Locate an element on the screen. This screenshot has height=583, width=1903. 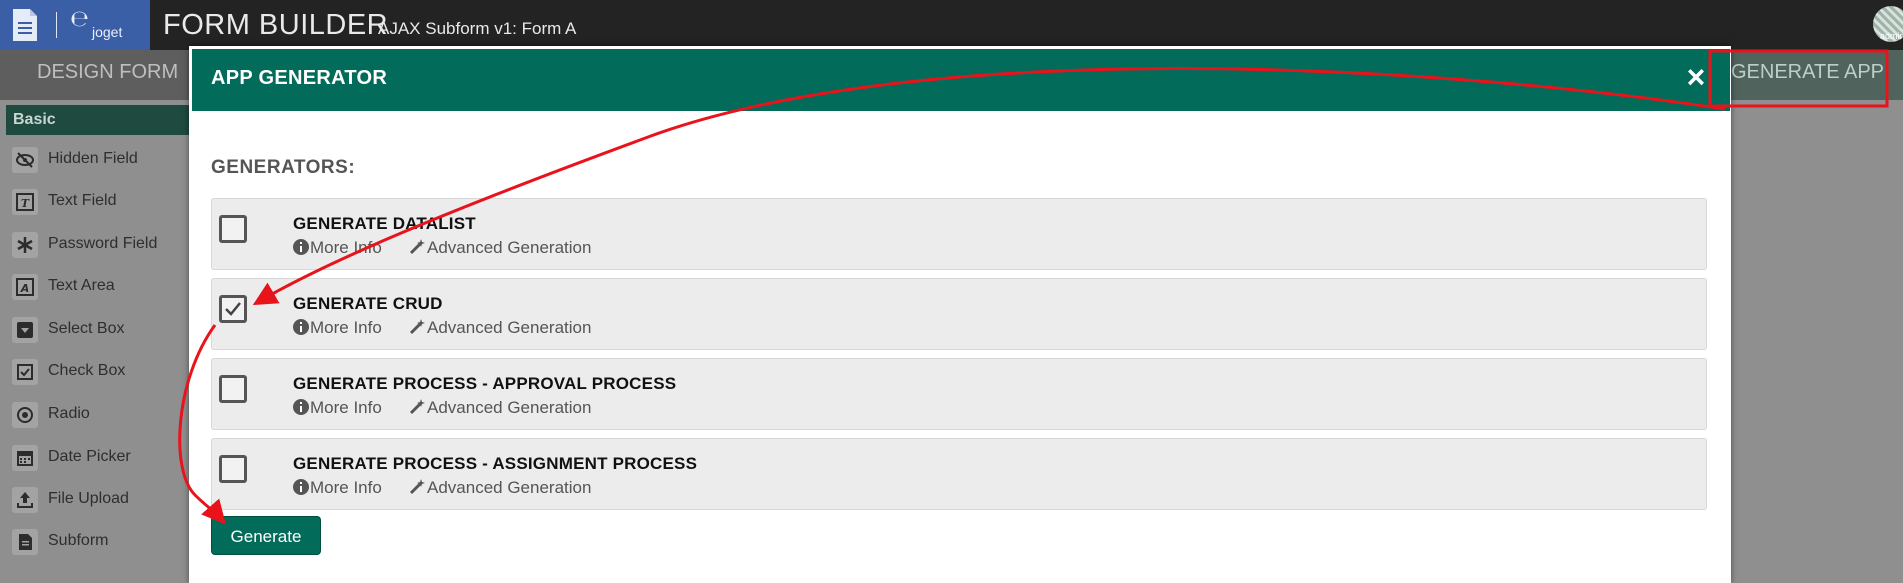
upload-icon is located at coordinates (25, 500).